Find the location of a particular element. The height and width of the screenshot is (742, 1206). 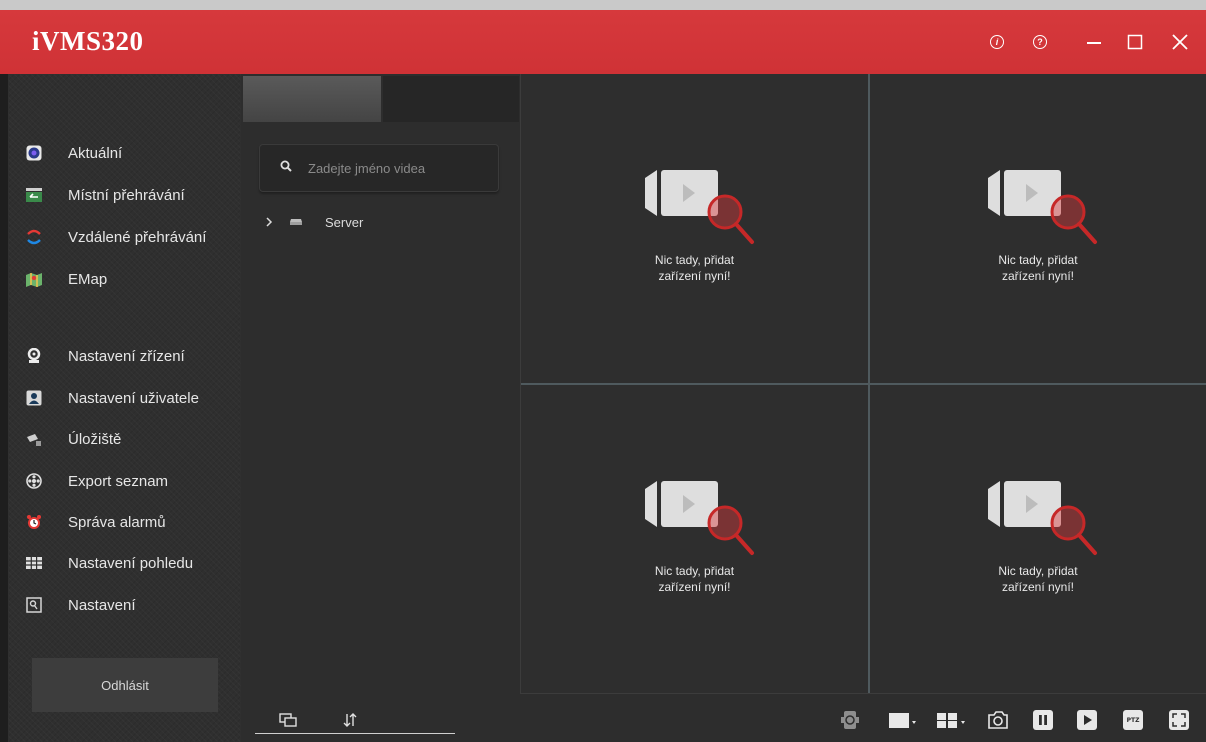

single-screen-icon is located at coordinates (903, 720).